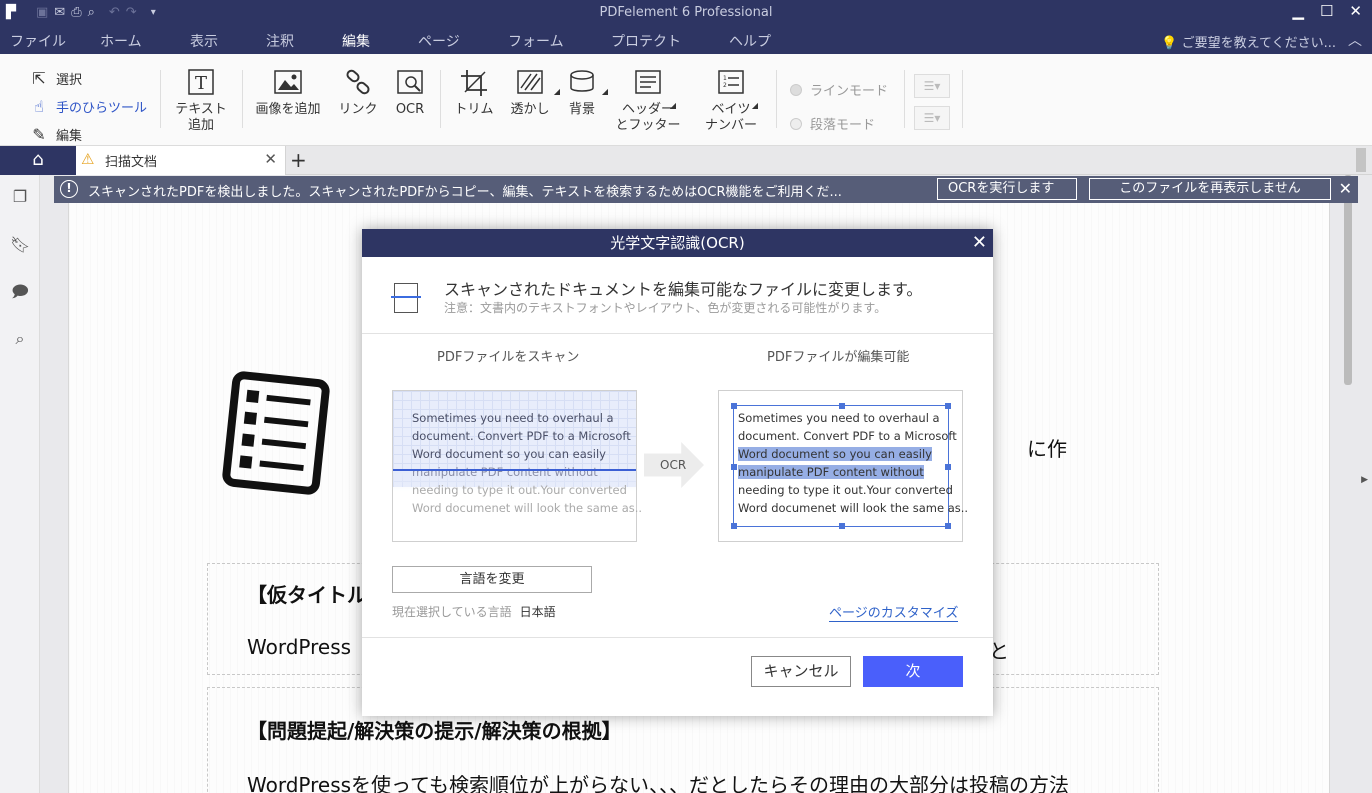  I want to click on preview-line: Word documenet will look the same as.., so click(853, 508).